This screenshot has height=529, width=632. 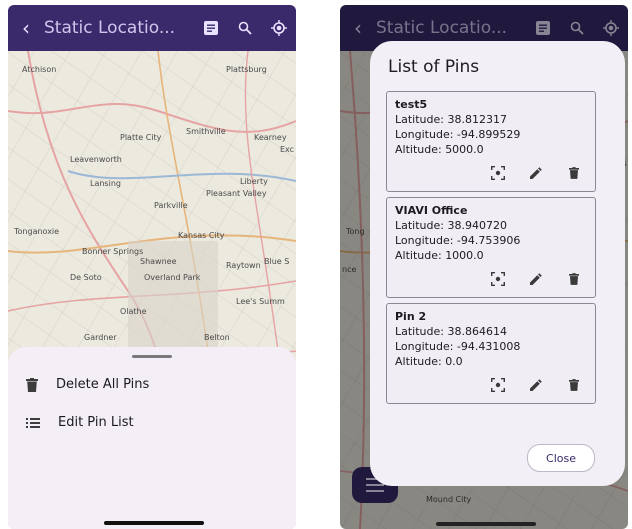 I want to click on pin-name: test5, so click(x=411, y=104).